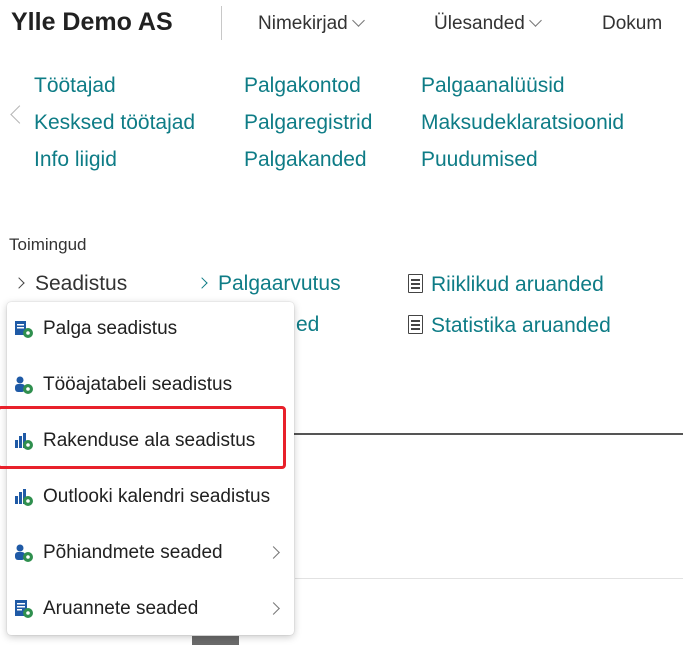  I want to click on dropdown-item-label: Tööajatabeli seadistus, so click(138, 384).